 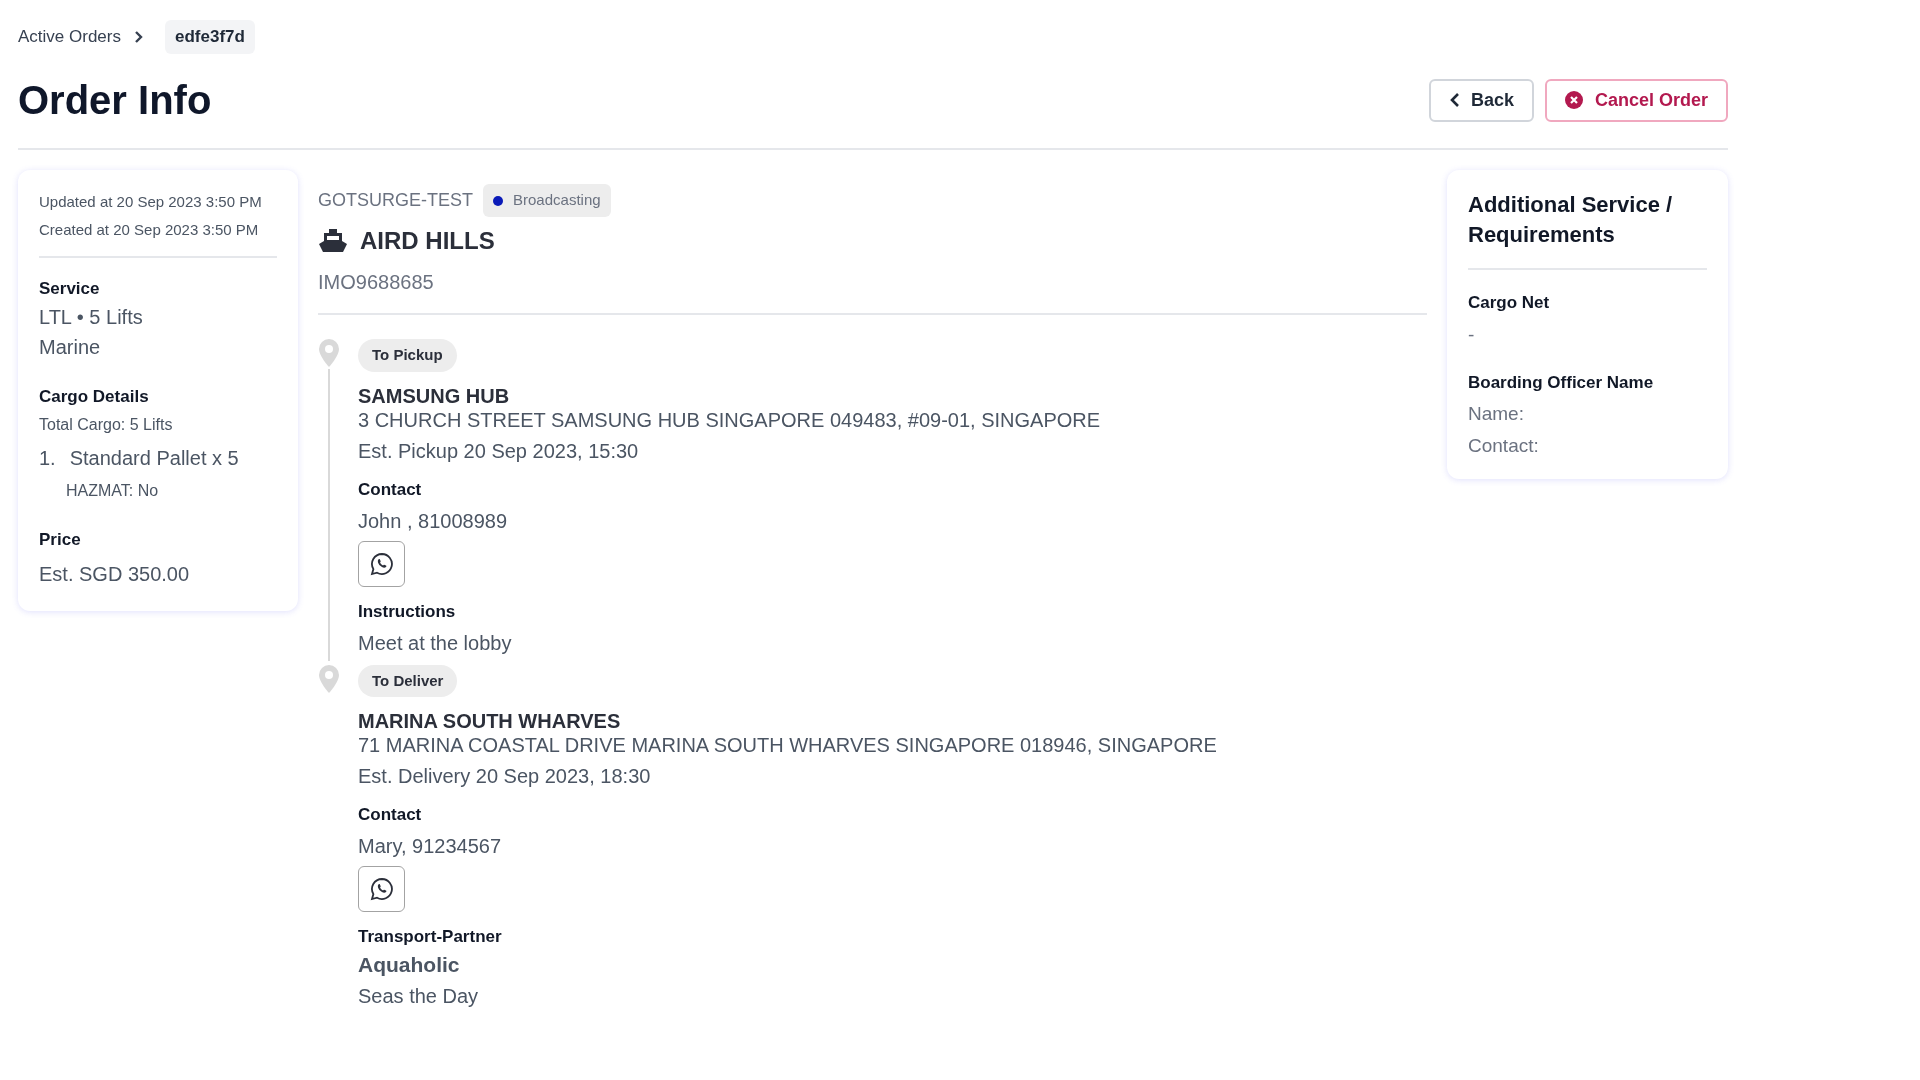 What do you see at coordinates (430, 937) in the screenshot?
I see `section-label: Transport-Partner` at bounding box center [430, 937].